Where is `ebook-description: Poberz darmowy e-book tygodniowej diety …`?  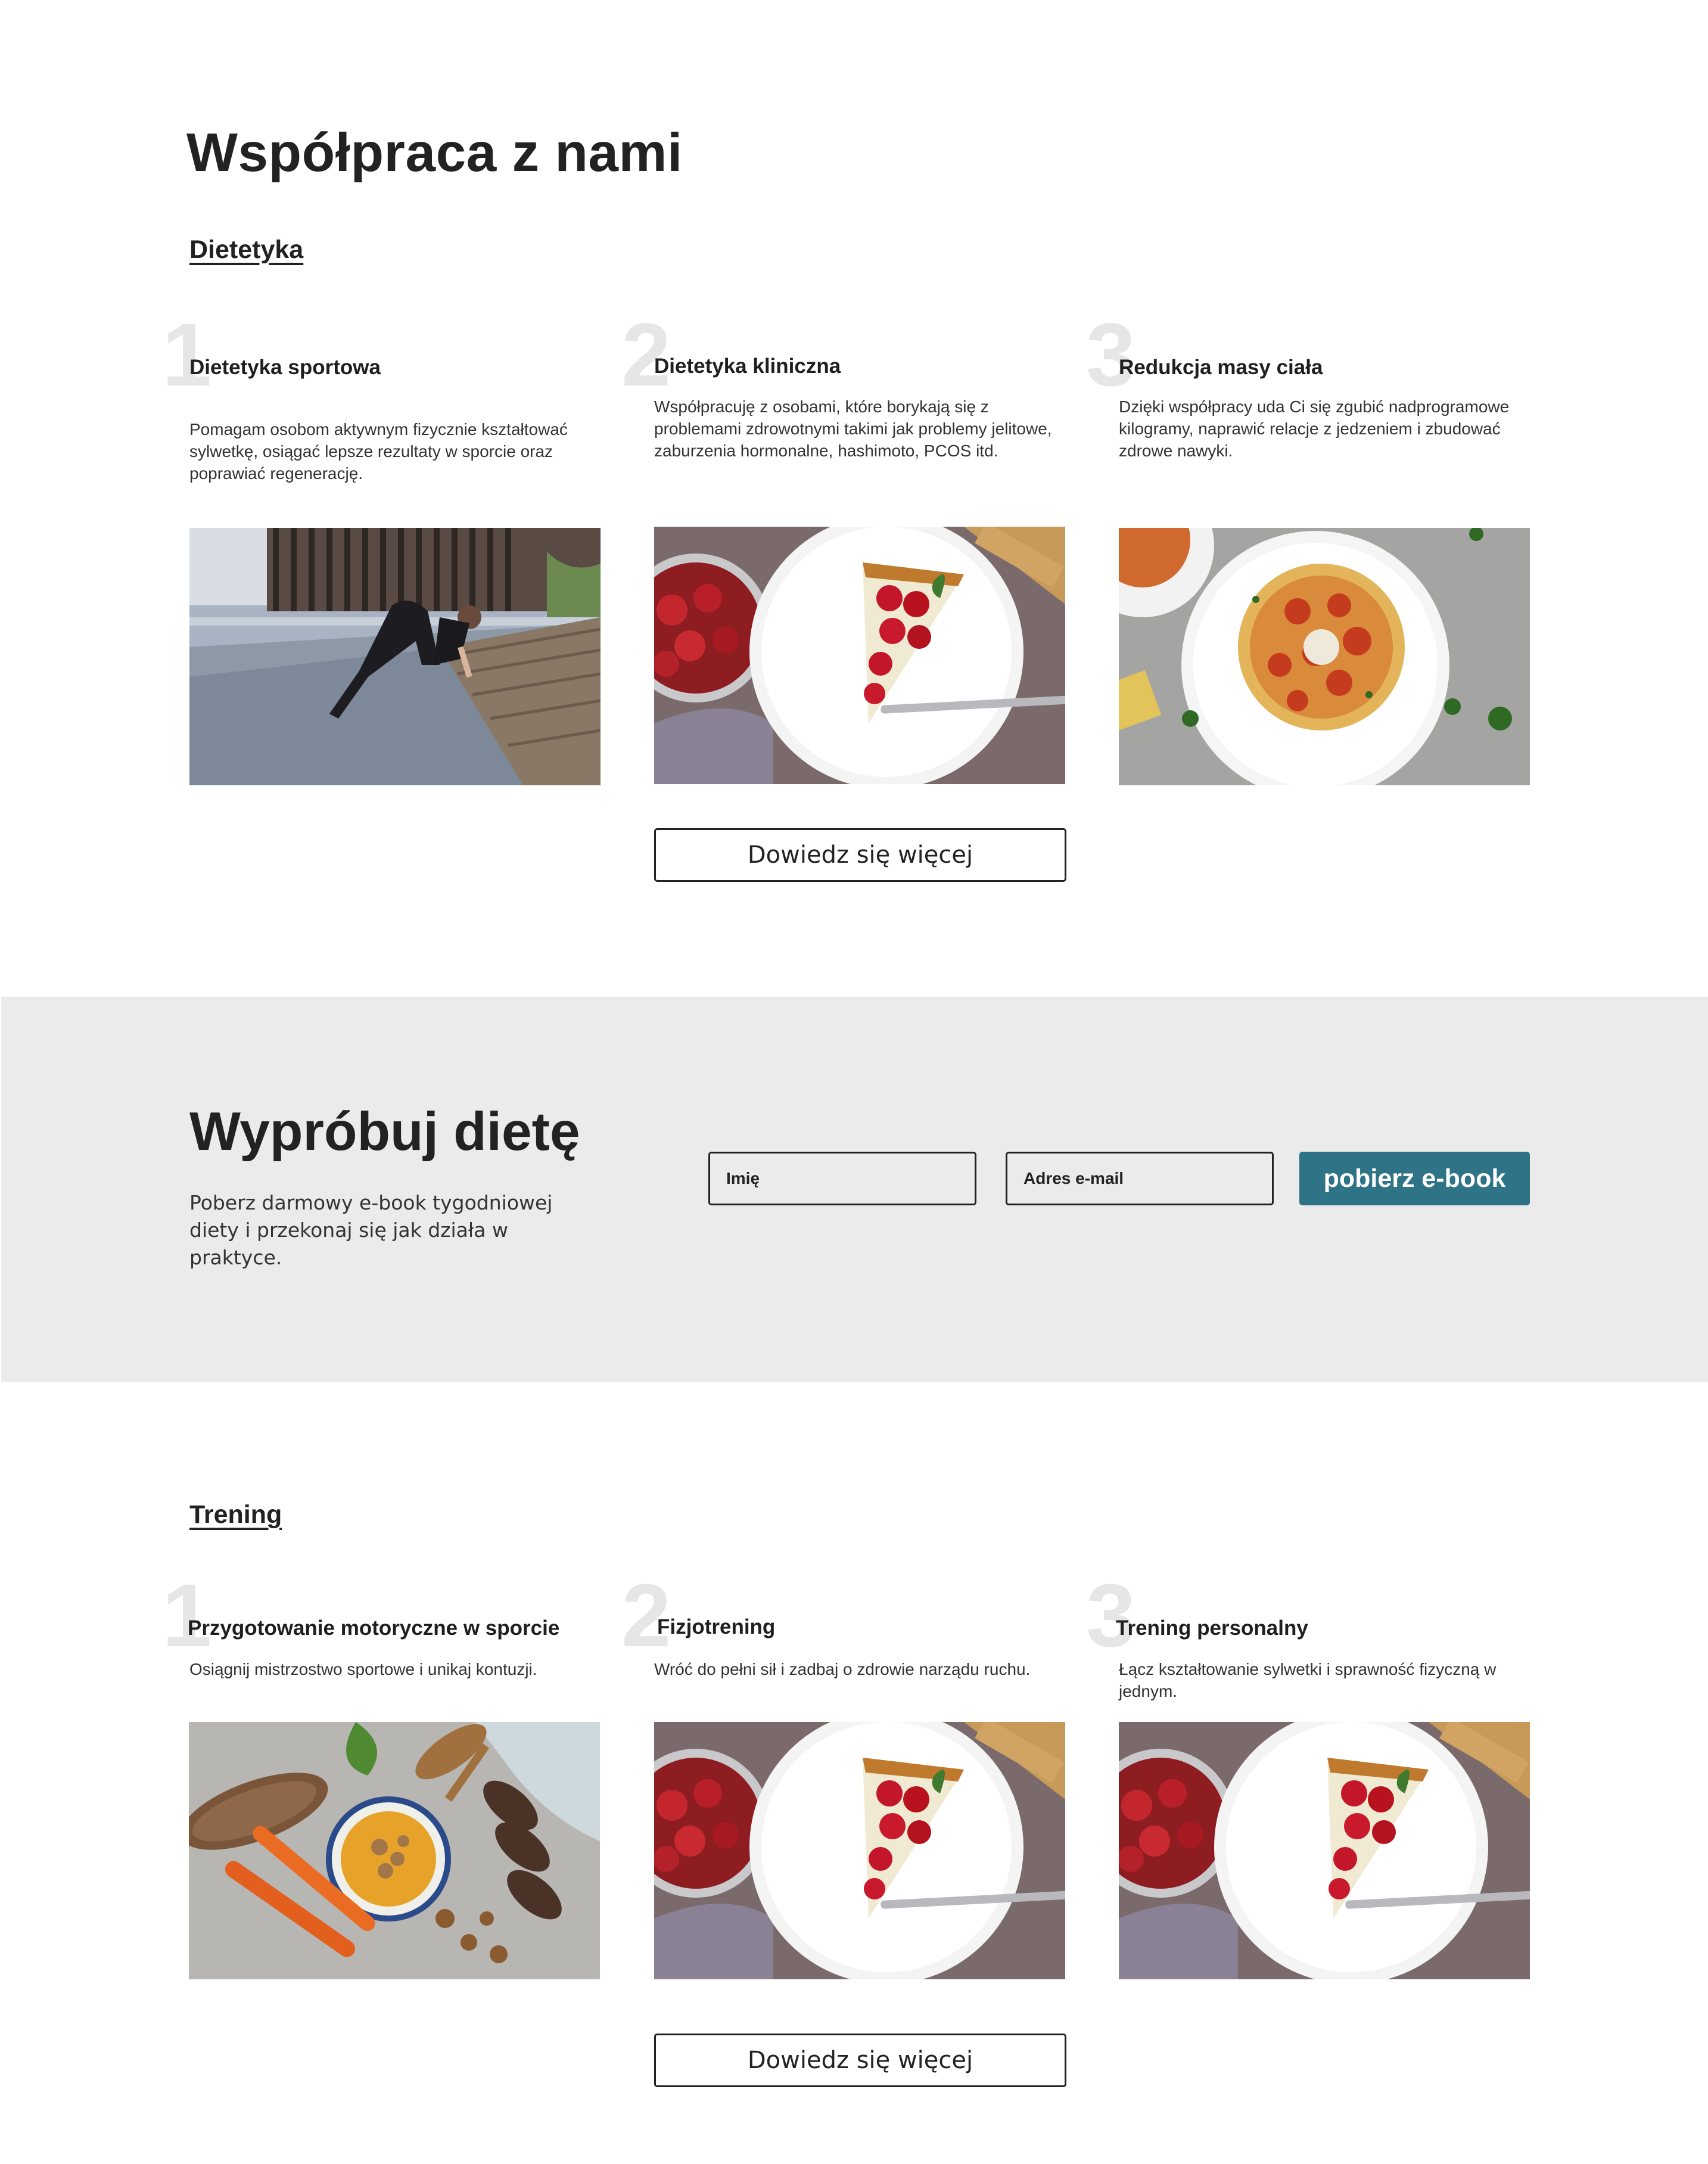
ebook-description: Poberz darmowy e-book tygodniowej diety … is located at coordinates (371, 1230).